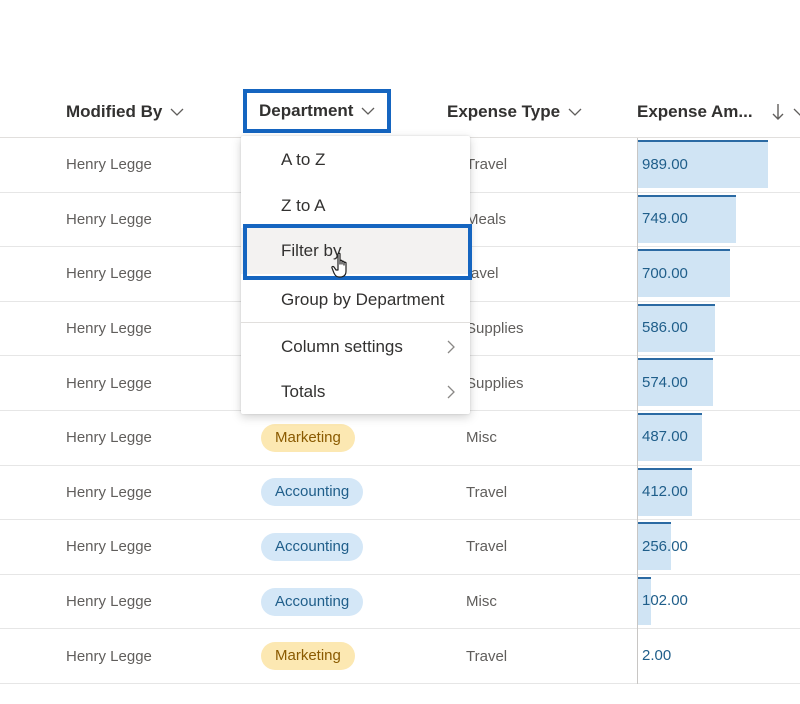  I want to click on amount-value: 102.00, so click(665, 601).